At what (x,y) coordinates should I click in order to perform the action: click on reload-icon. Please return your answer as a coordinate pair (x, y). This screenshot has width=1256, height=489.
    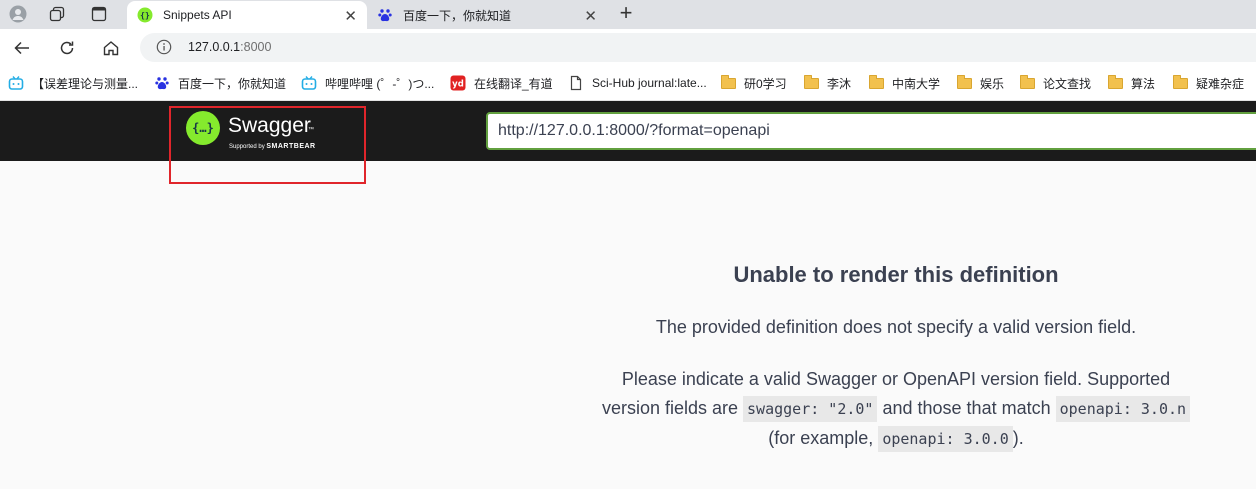
    Looking at the image, I should click on (67, 48).